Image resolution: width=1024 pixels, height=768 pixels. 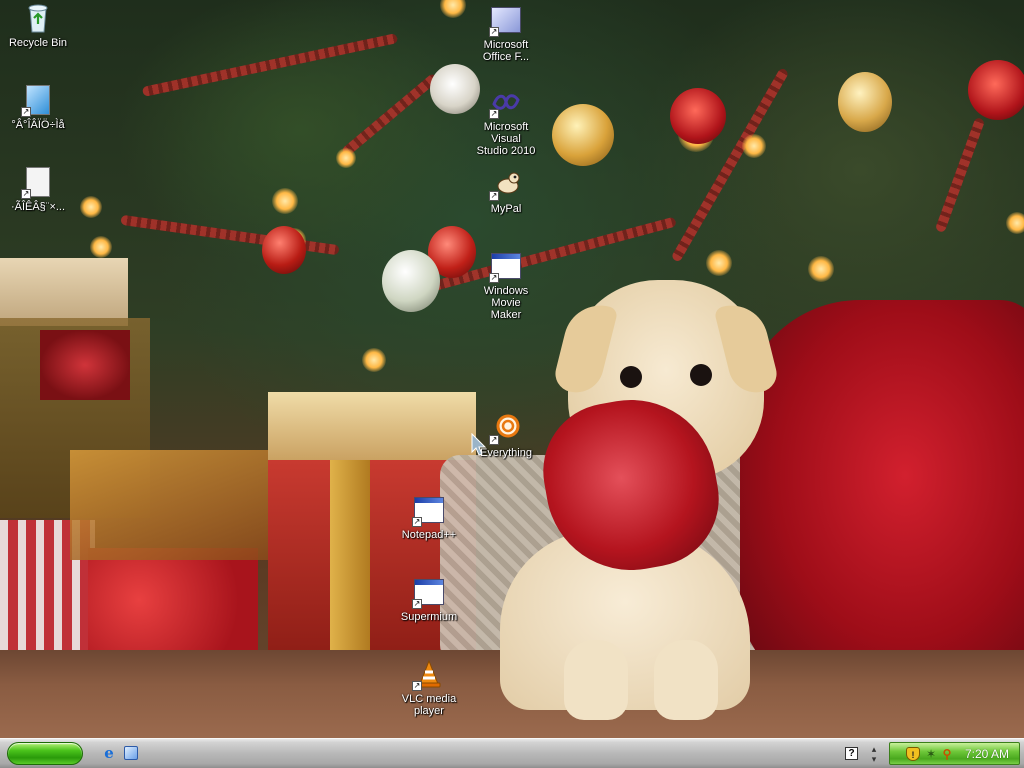 I want to click on visual-studio-icon: ↗, so click(x=505, y=102).